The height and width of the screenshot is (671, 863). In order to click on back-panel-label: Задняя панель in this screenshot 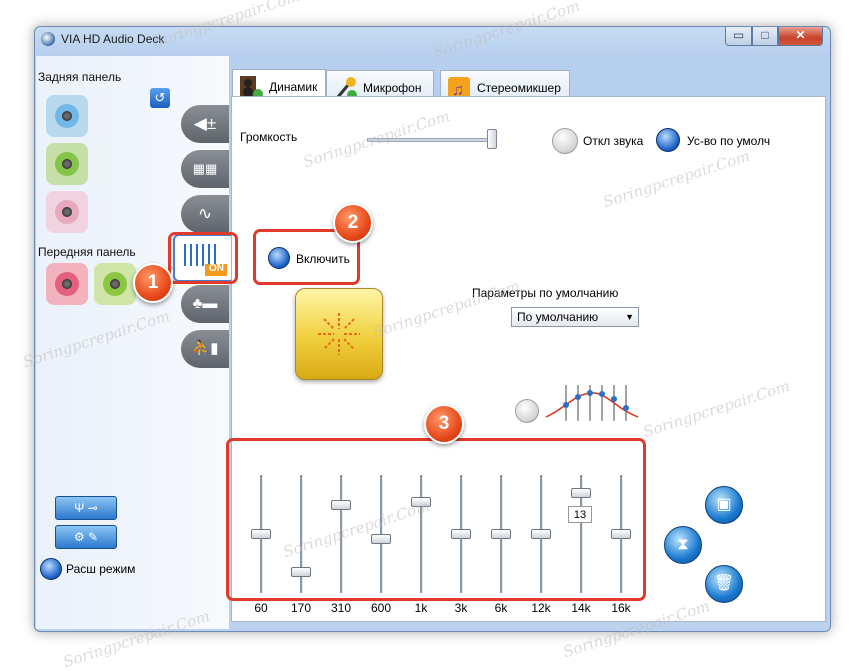, I will do `click(80, 77)`.